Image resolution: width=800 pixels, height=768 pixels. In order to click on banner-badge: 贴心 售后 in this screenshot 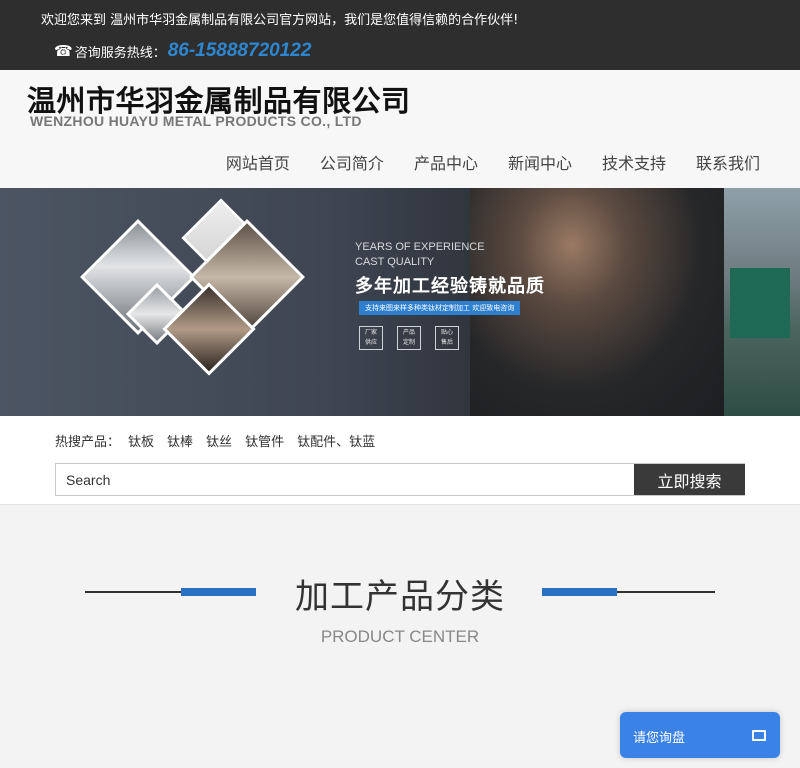, I will do `click(447, 338)`.